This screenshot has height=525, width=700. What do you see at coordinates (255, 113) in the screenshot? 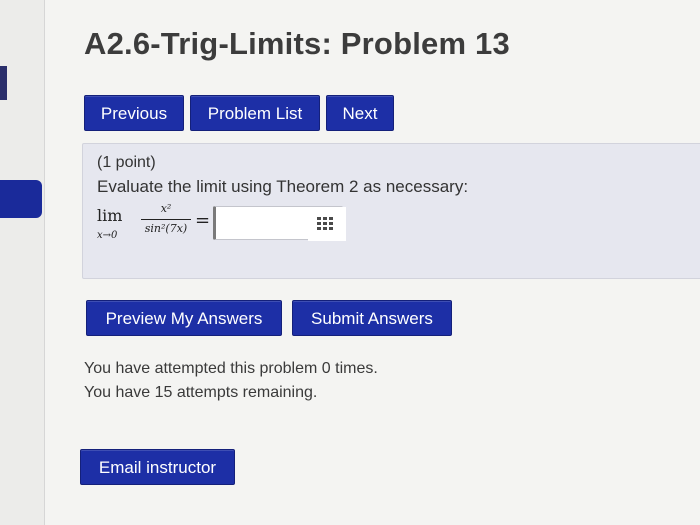
I see `problem-list-button: Problem List` at bounding box center [255, 113].